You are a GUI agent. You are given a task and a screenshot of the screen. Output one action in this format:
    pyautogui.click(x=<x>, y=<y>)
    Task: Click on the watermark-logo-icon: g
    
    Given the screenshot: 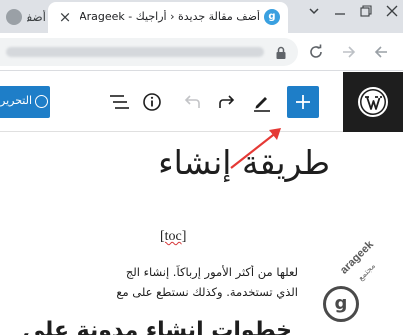 What is the action you would take?
    pyautogui.click(x=341, y=304)
    